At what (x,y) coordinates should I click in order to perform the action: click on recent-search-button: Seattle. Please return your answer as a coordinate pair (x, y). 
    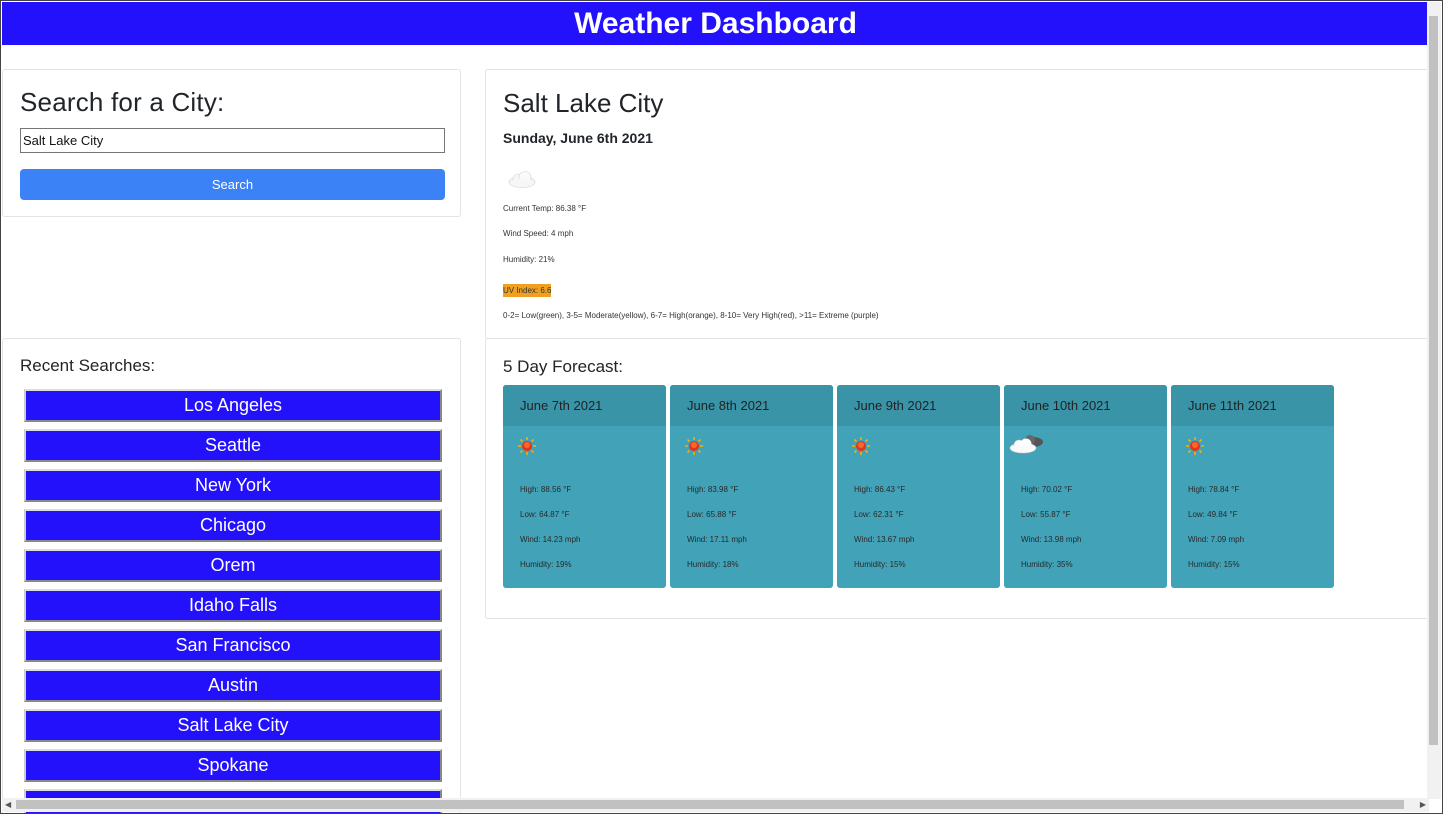
    Looking at the image, I should click on (233, 445).